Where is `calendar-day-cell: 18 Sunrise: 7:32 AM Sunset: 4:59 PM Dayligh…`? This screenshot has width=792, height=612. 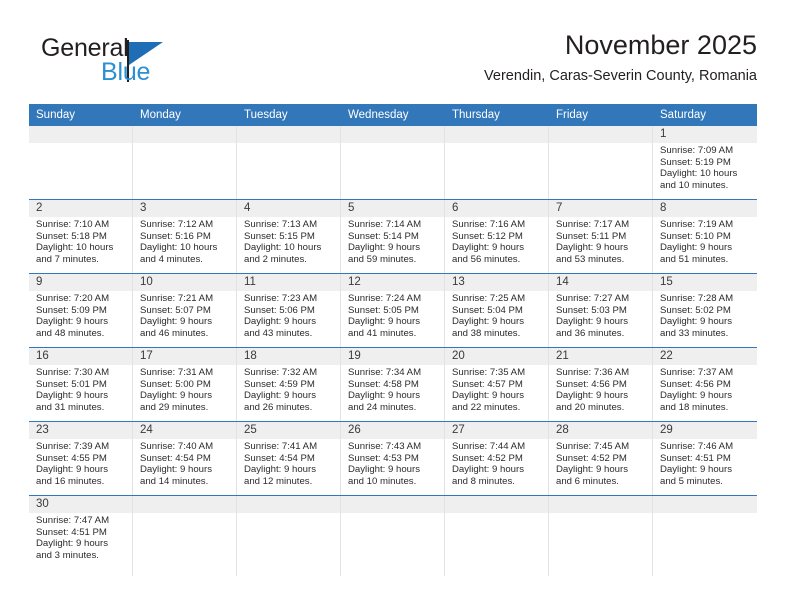 calendar-day-cell: 18 Sunrise: 7:32 AM Sunset: 4:59 PM Dayligh… is located at coordinates (289, 384).